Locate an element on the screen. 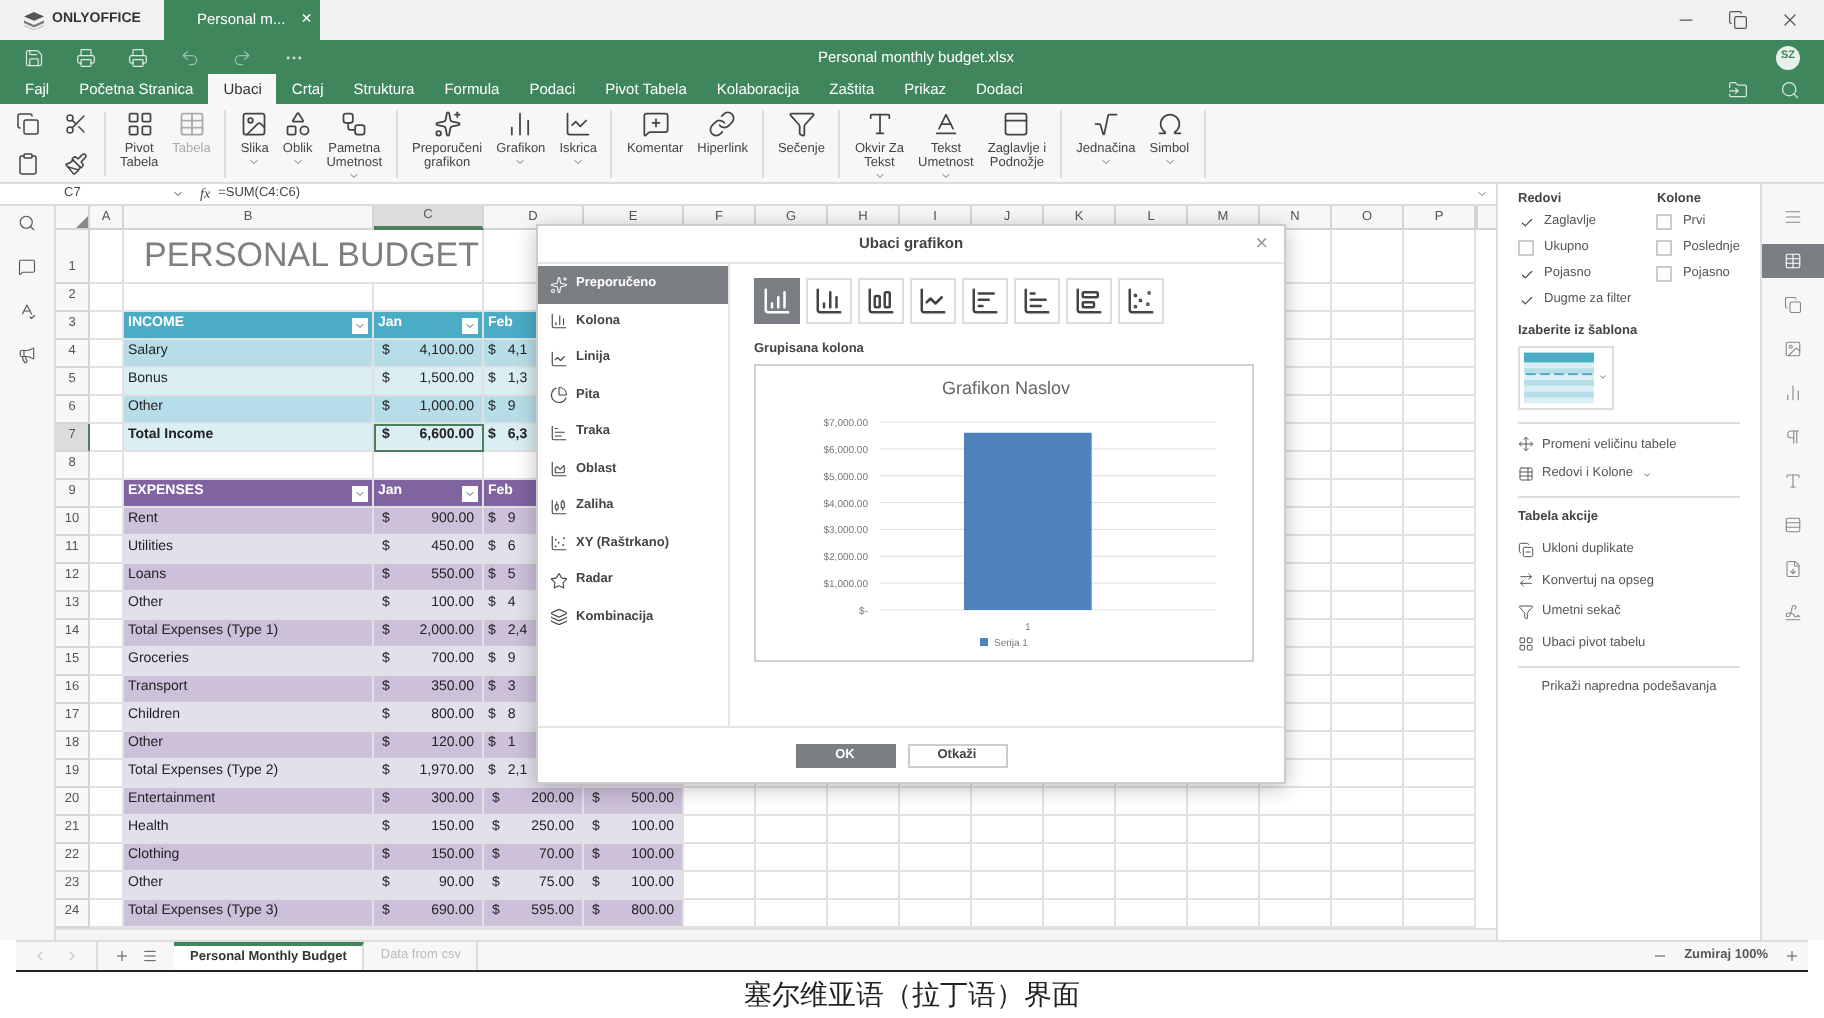  chart-title: Grafikon Naslov is located at coordinates (1006, 387).